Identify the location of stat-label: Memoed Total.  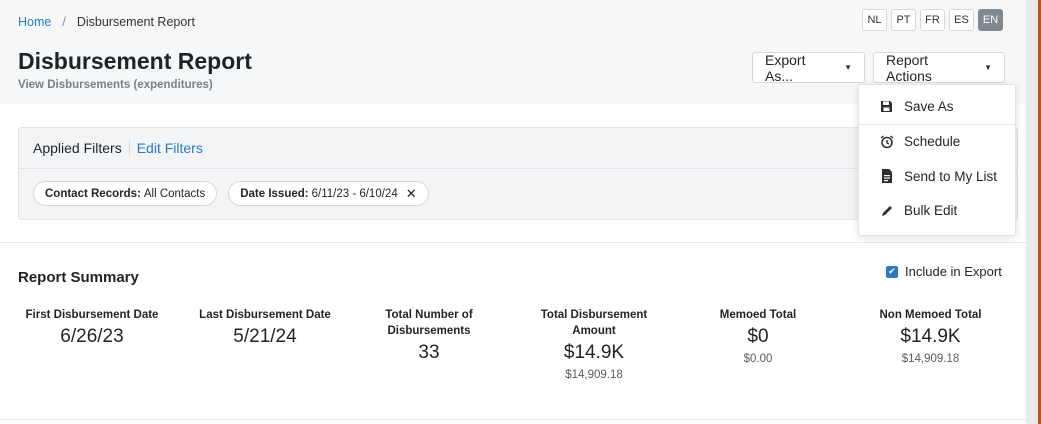
(758, 315).